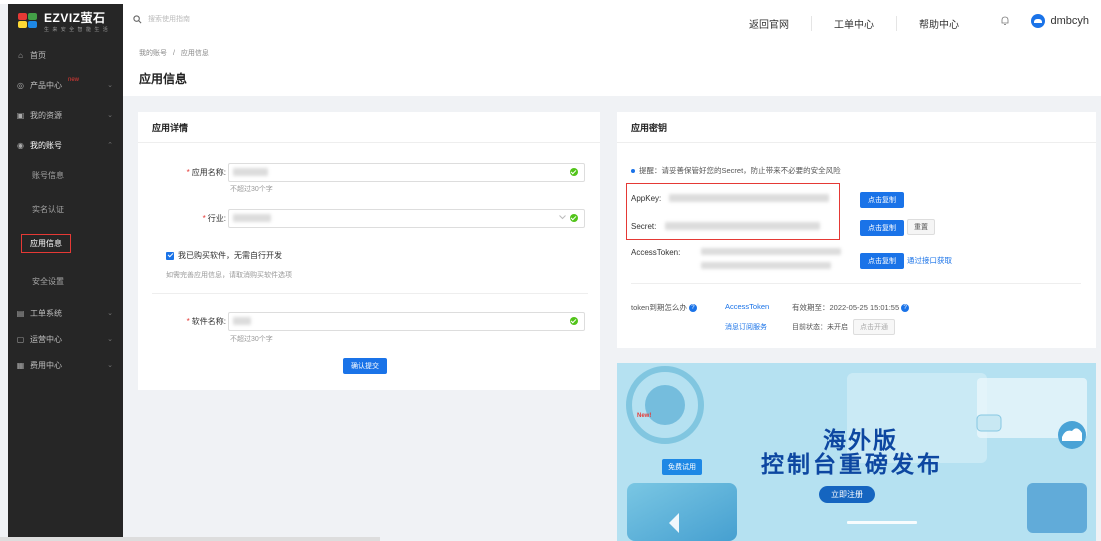  Describe the element at coordinates (644, 226) in the screenshot. I see `secret-label: Secret:` at that location.